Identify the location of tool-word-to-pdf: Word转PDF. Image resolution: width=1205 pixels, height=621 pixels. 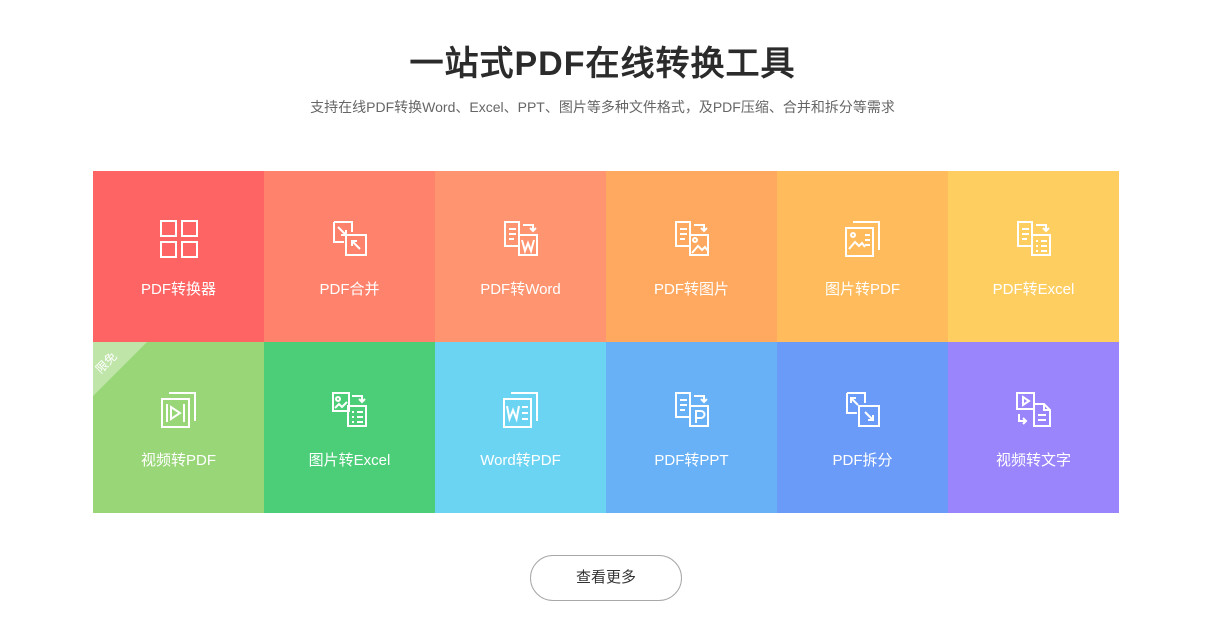
(520, 427).